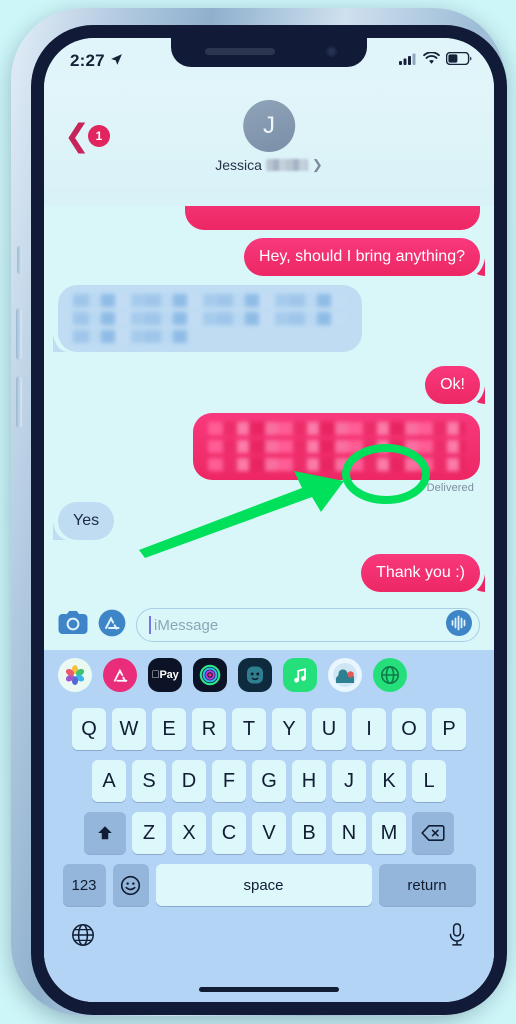  I want to click on message-input-bar: iMessage, so click(269, 625).